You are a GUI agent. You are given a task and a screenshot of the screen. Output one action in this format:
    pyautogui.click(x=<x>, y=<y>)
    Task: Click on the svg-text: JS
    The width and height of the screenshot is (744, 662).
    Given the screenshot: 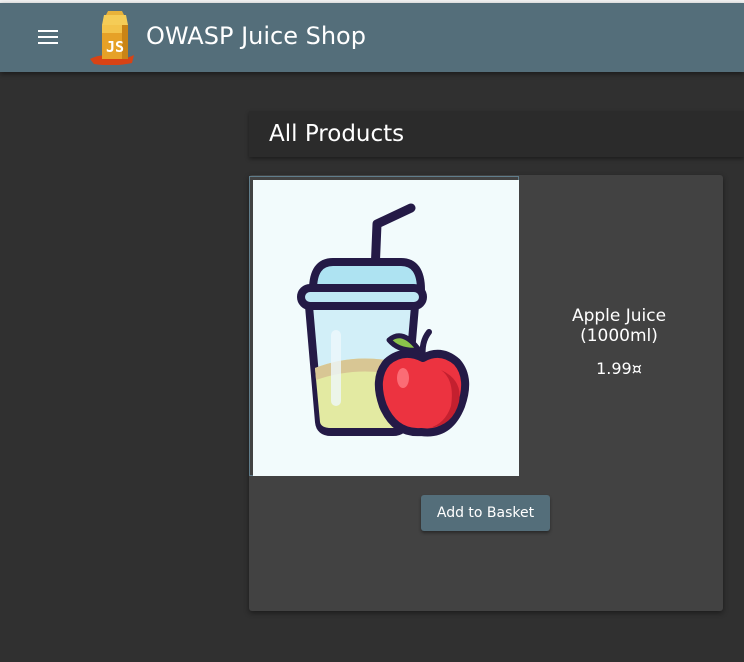 What is the action you would take?
    pyautogui.click(x=115, y=47)
    